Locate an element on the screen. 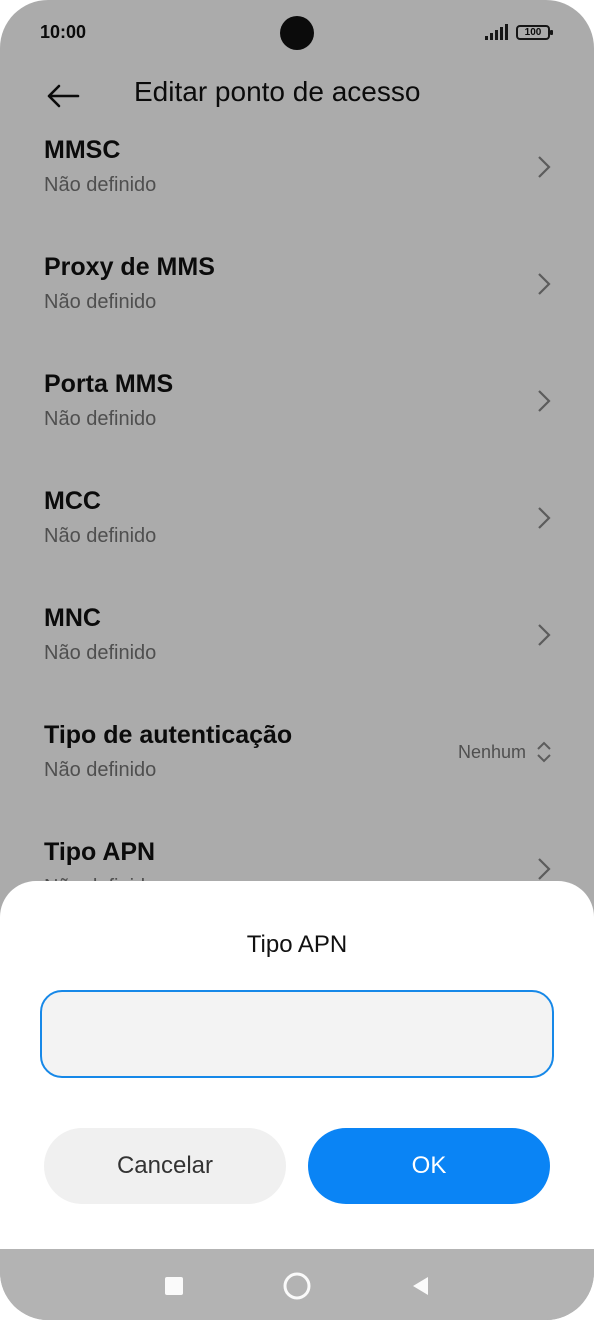 The height and width of the screenshot is (1320, 594). dialog-title: Tipo APN is located at coordinates (297, 944).